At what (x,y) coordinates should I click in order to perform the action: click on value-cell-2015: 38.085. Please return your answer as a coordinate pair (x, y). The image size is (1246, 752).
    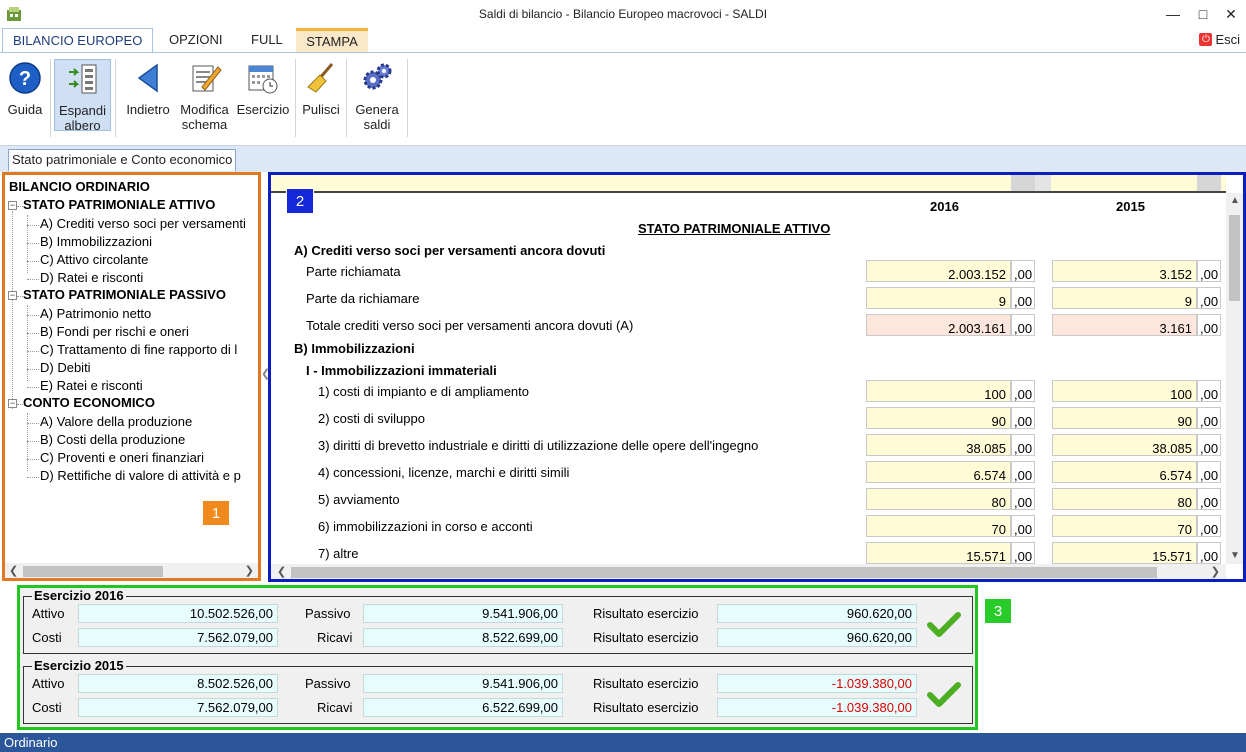
    Looking at the image, I should click on (1124, 445).